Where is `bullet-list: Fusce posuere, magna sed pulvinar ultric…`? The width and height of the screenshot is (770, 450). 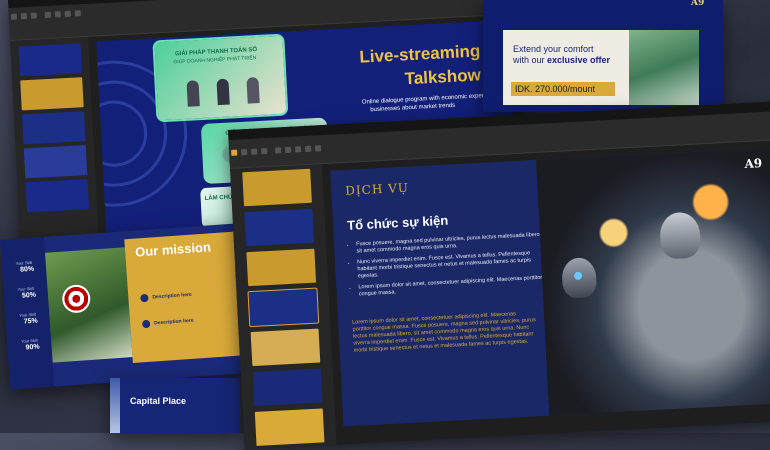
bullet-list: Fusce posuere, magna sed pulvinar ultric… is located at coordinates (446, 265).